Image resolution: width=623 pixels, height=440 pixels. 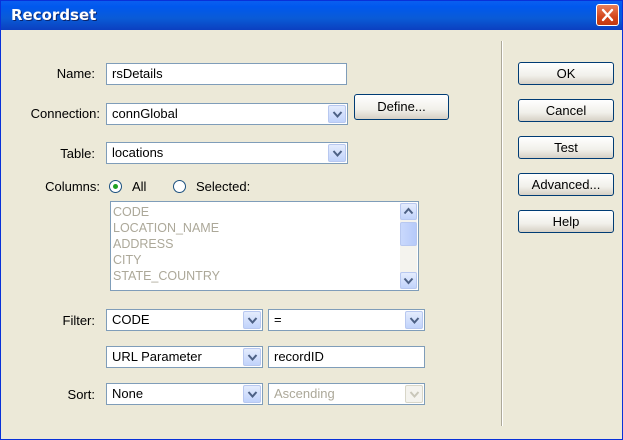 What do you see at coordinates (408, 234) in the screenshot?
I see `scroll-thumb` at bounding box center [408, 234].